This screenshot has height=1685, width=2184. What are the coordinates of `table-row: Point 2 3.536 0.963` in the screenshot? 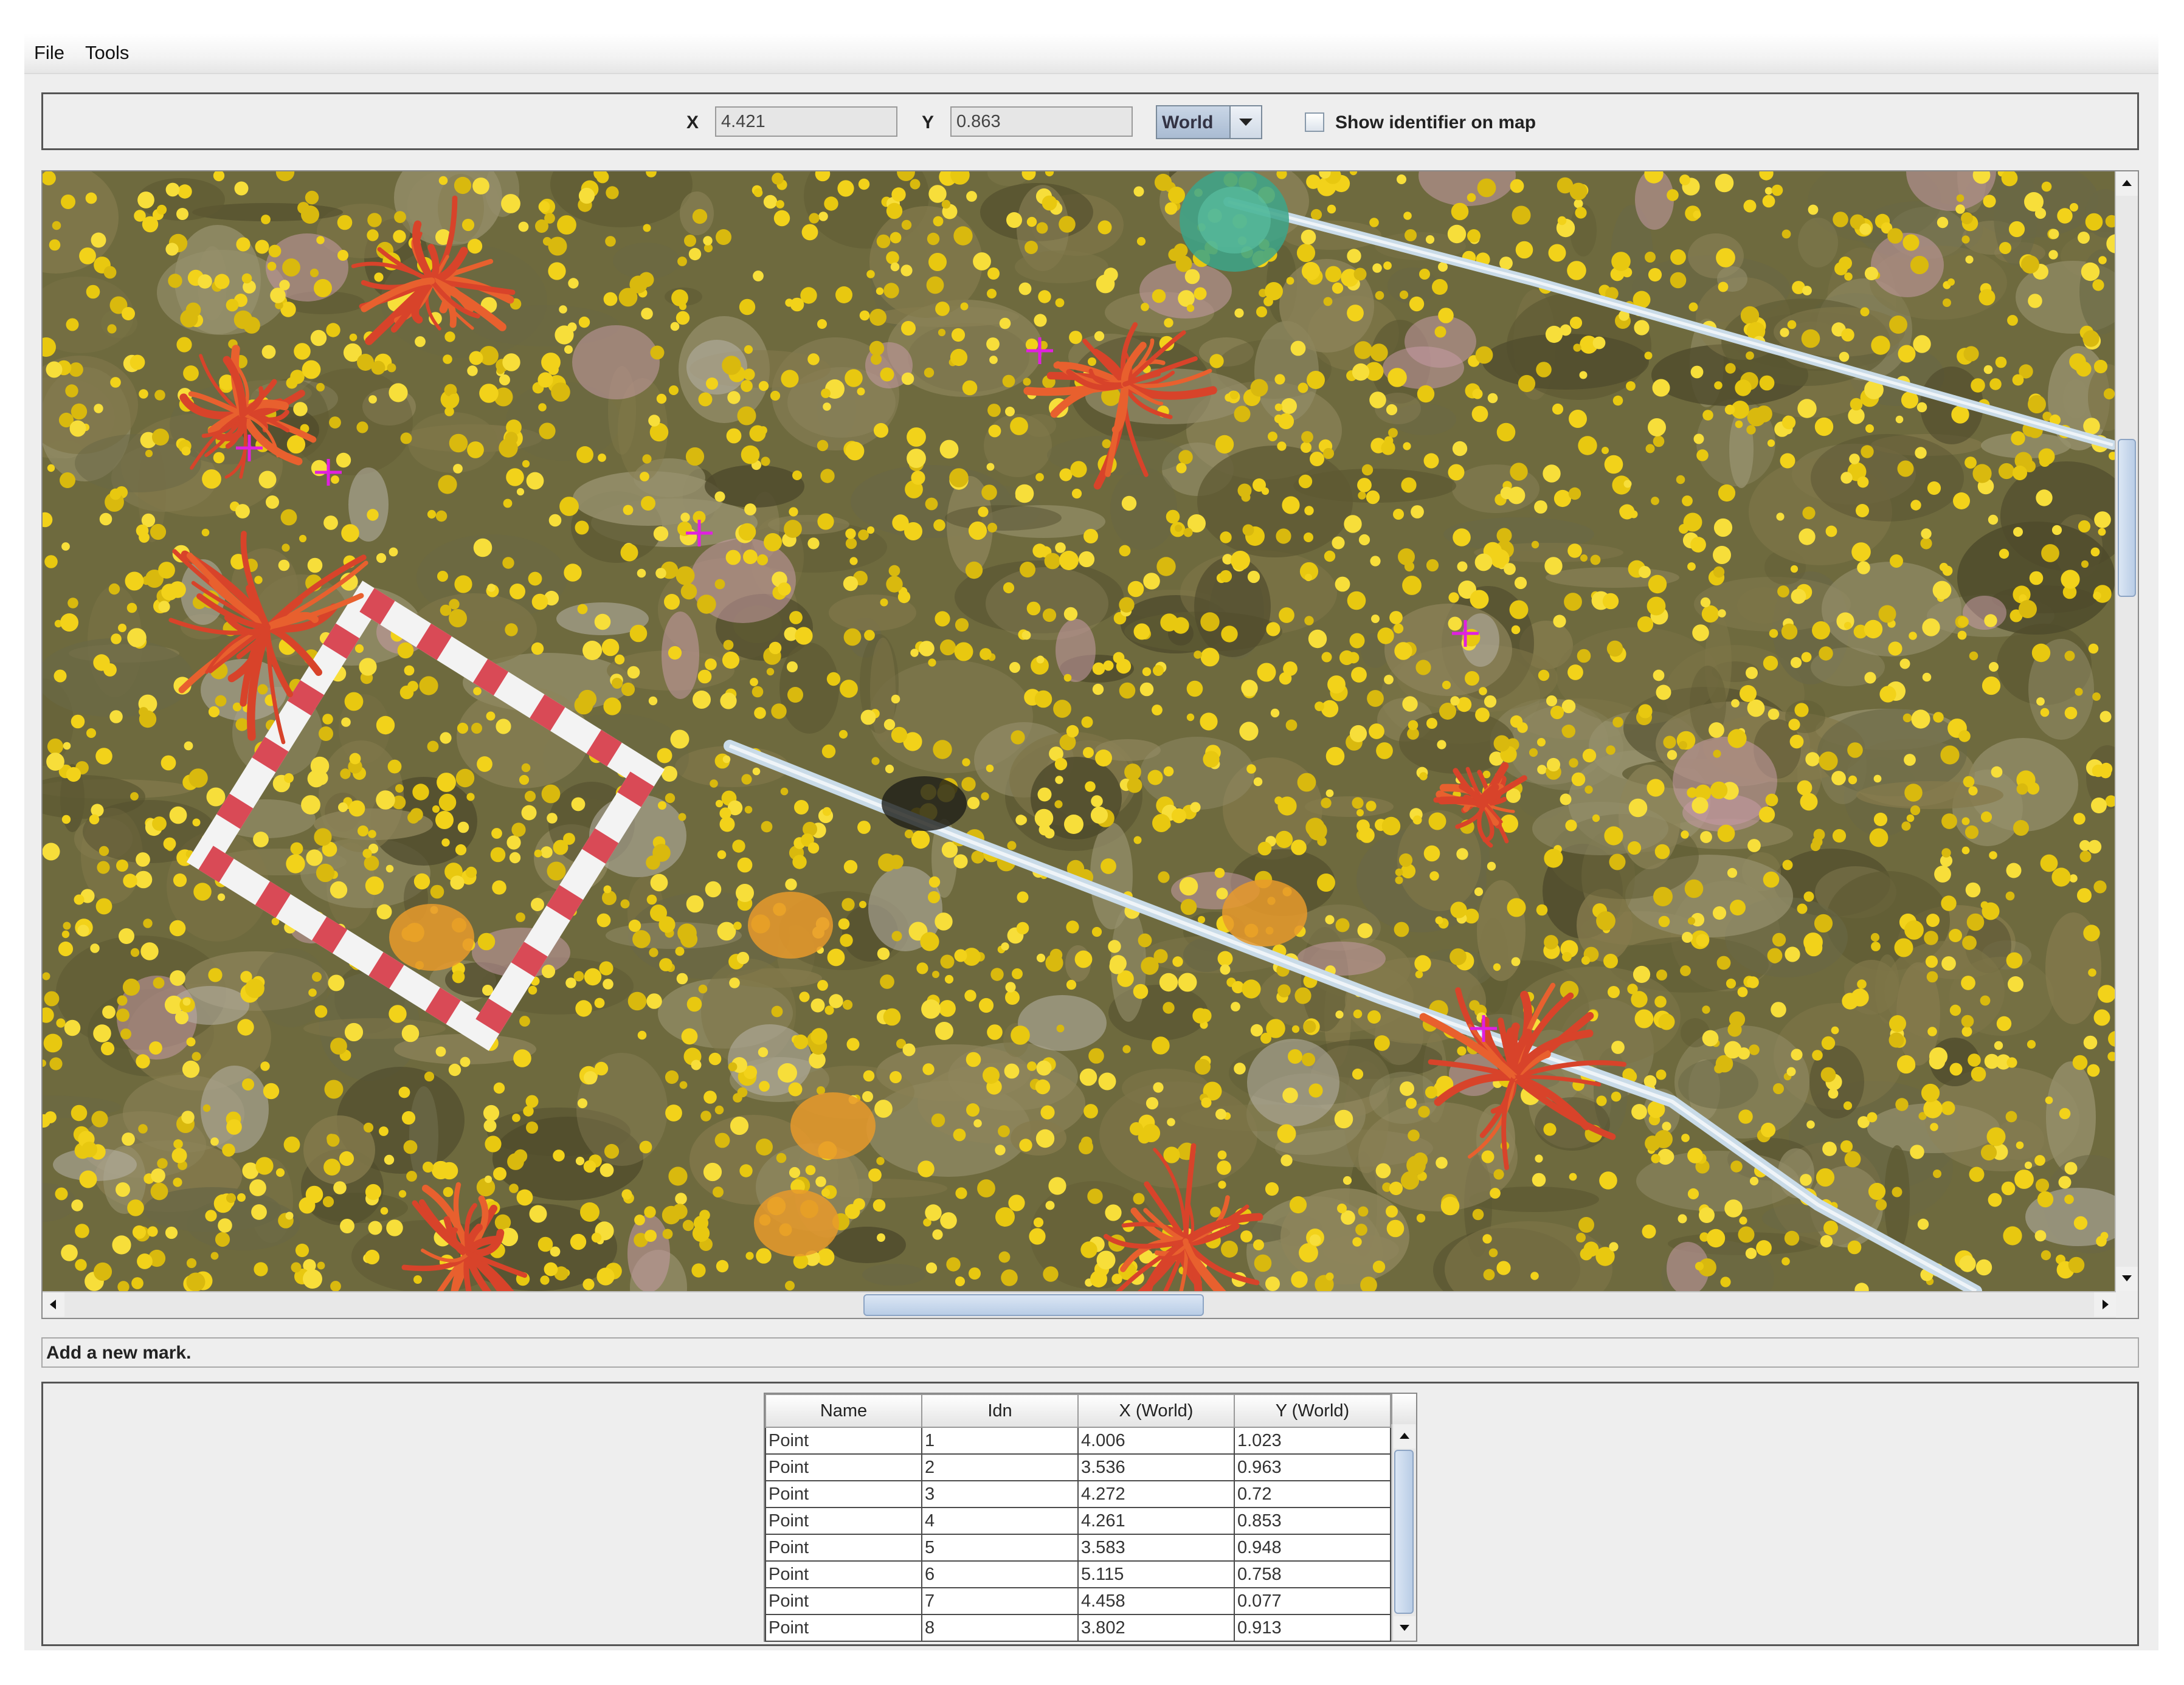 It's located at (1078, 1467).